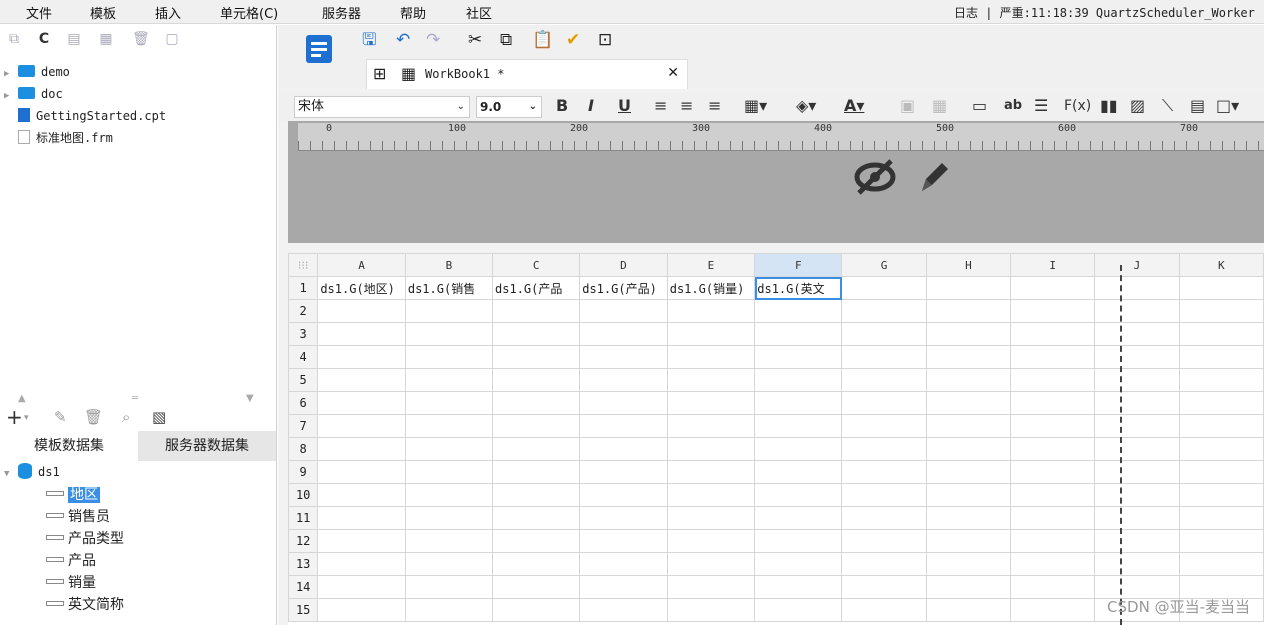 The image size is (1264, 625). Describe the element at coordinates (798, 472) in the screenshot. I see `cell-F9` at that location.